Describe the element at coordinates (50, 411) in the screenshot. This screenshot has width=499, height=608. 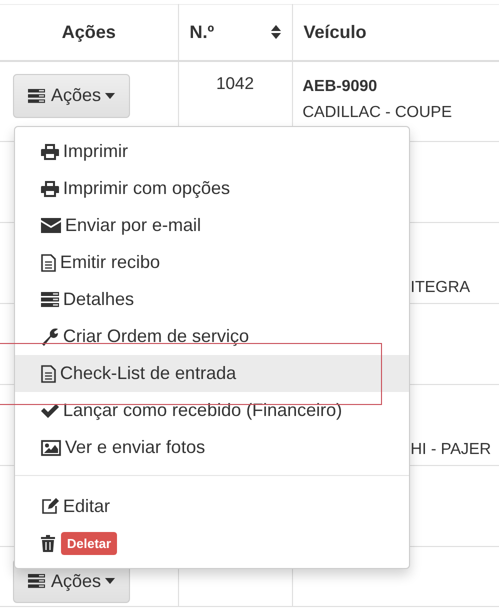
I see `check-icon` at that location.